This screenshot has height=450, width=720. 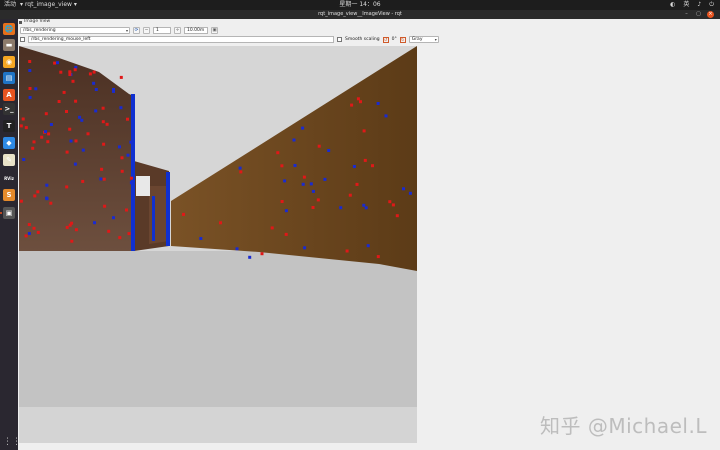 I want to click on text-editor-icon: ✎, so click(x=9, y=160).